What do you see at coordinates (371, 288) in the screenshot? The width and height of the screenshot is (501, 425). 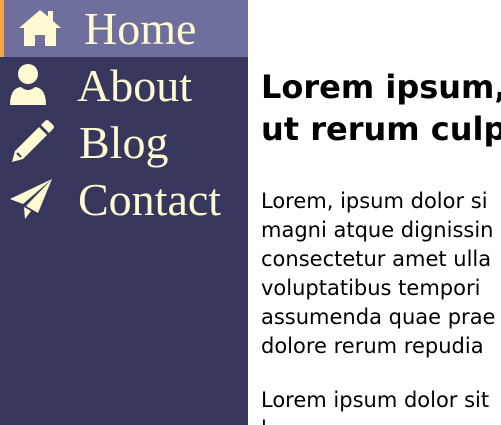 I see `paragraph-line: voluptatibus tempori` at bounding box center [371, 288].